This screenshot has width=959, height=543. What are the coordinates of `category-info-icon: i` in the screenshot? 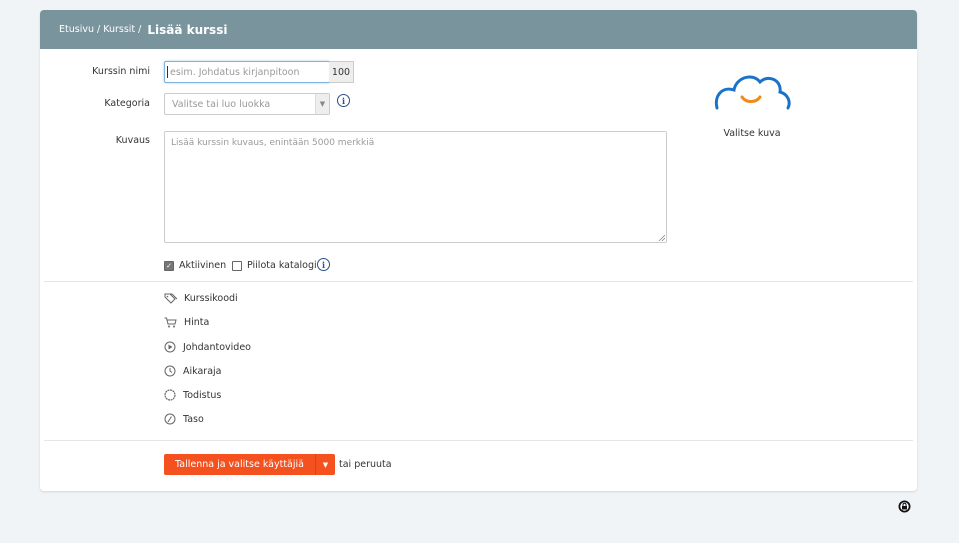 It's located at (343, 100).